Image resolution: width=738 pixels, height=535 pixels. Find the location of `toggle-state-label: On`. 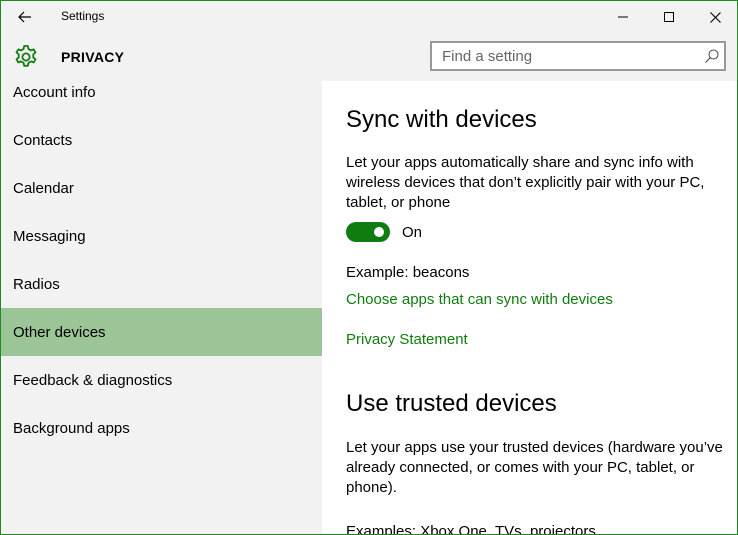

toggle-state-label: On is located at coordinates (412, 232).